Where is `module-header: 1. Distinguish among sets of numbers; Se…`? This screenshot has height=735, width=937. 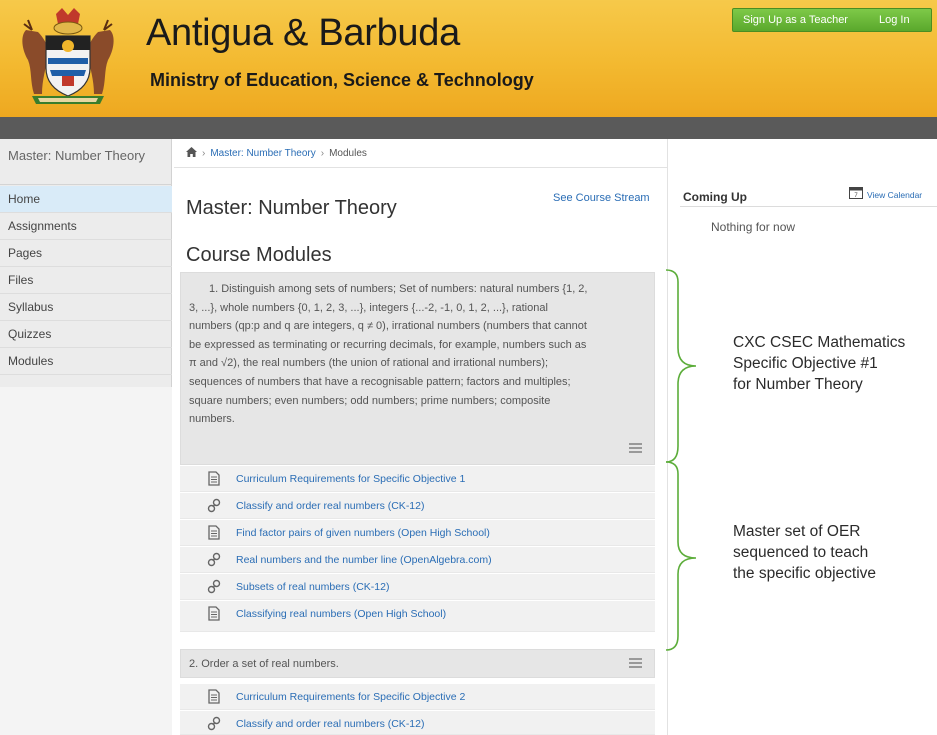 module-header: 1. Distinguish among sets of numbers; Se… is located at coordinates (417, 368).